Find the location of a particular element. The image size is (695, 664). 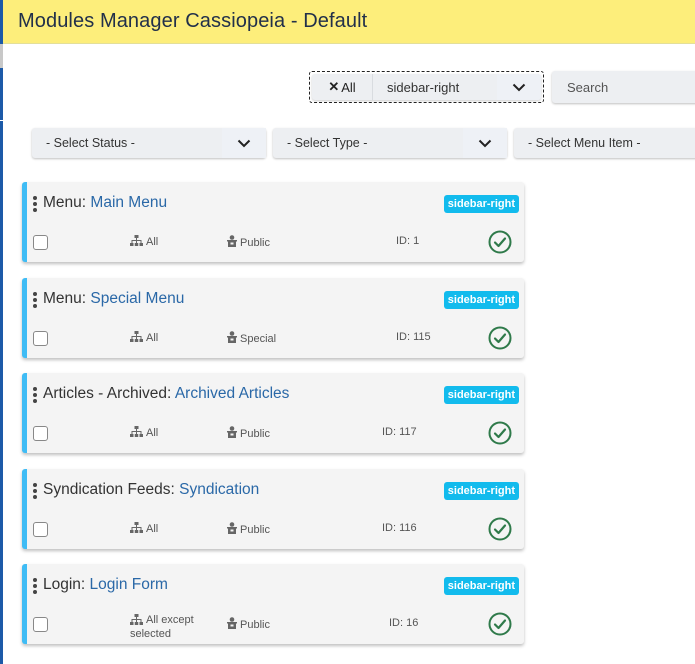

page-header: Modules Manager Cassiopeia - Default is located at coordinates (349, 22).